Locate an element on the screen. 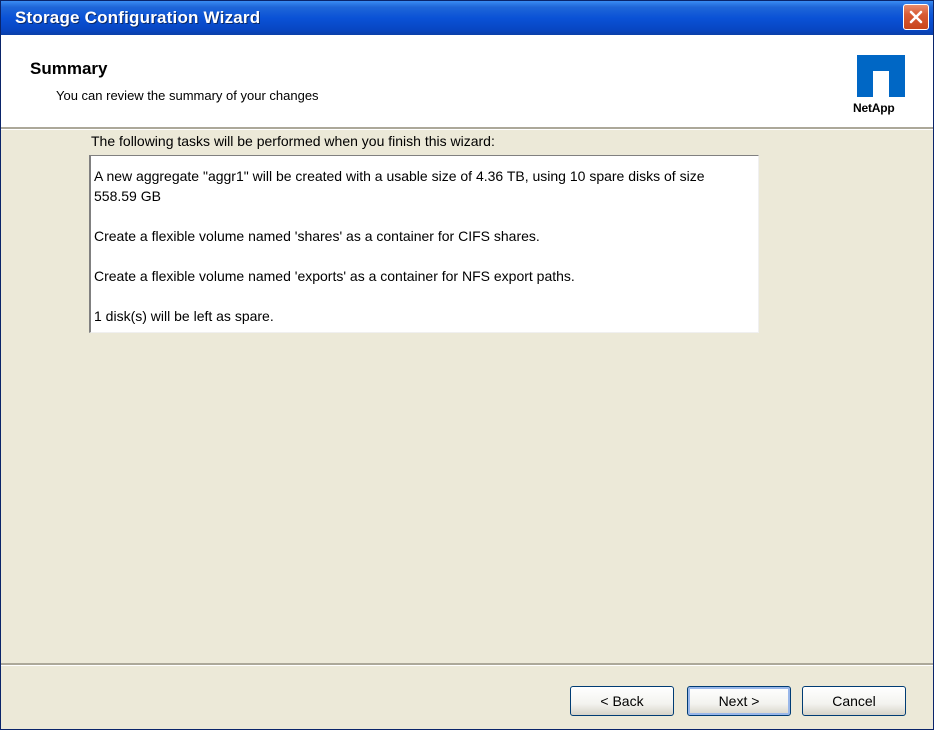 This screenshot has width=934, height=730. task-item: 1 disk(s) will be left as spare. is located at coordinates (184, 316).